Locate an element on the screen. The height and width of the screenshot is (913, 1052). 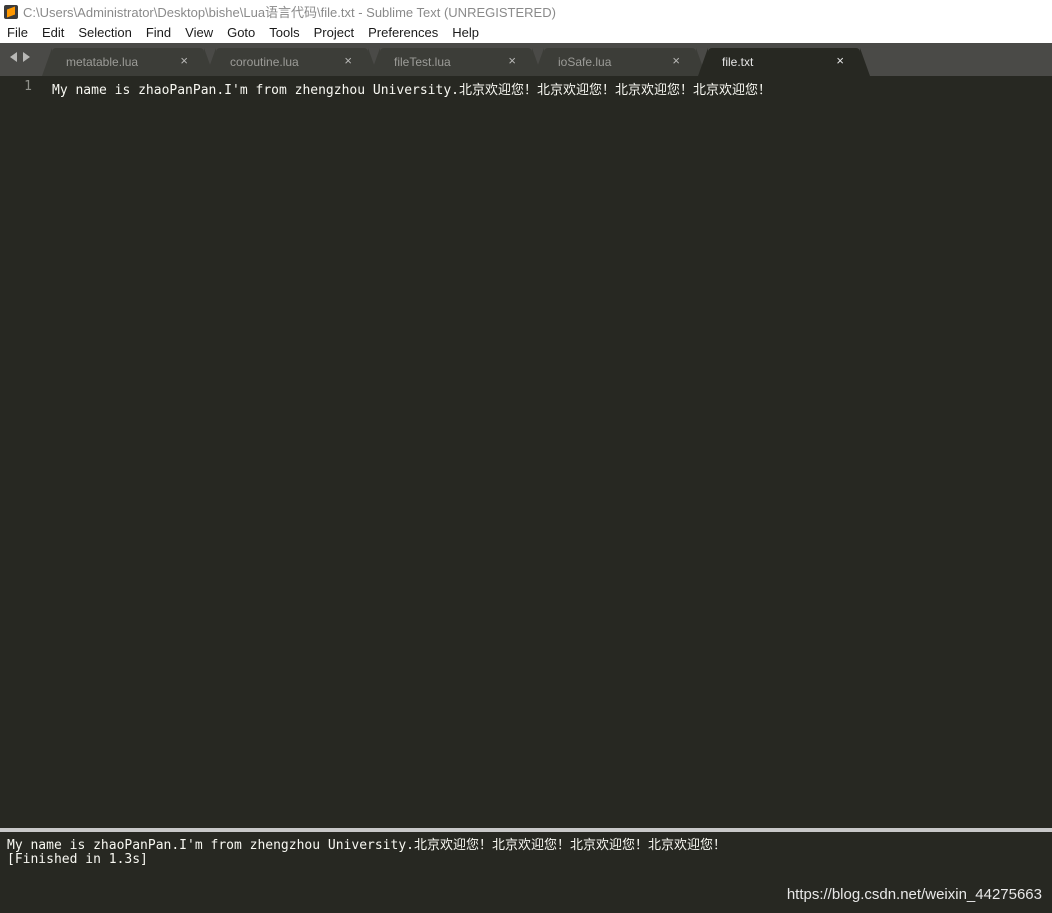
tab-label: fileTest.lua is located at coordinates (422, 62).